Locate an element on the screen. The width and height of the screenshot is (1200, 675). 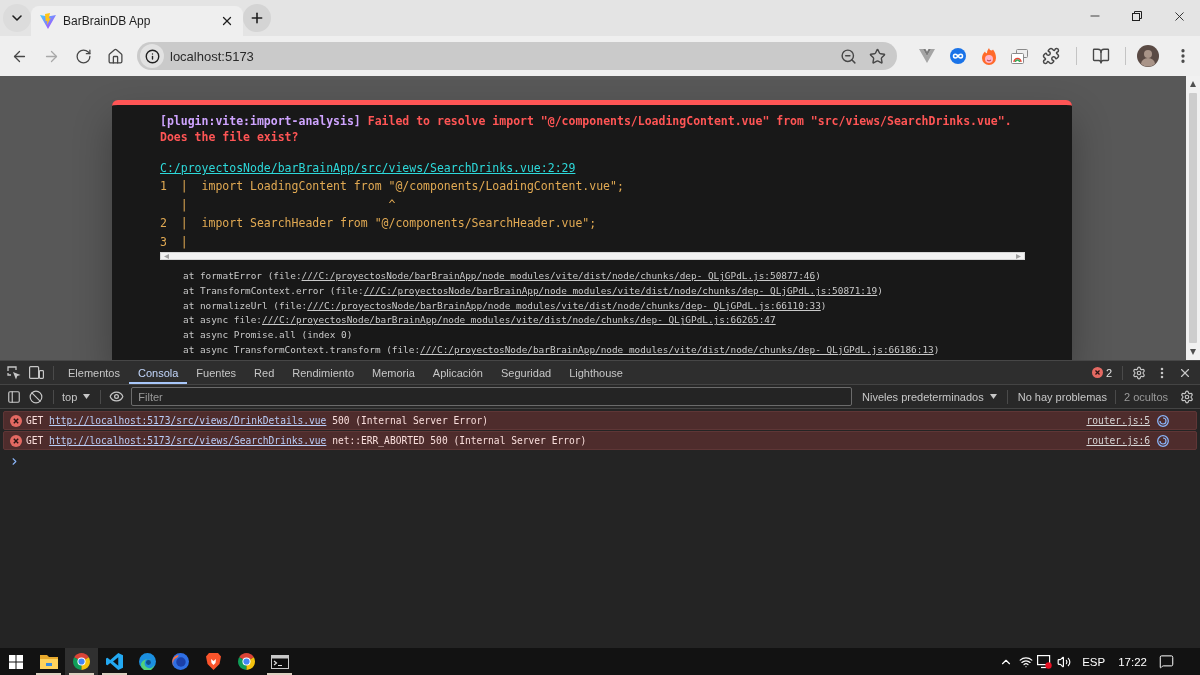
file-path-link: ///C:/proyectosNode/barBrainApp/node_modules/vite/dist/node/chunks/dep-_QLjGPdL.js:50877:46 is located at coordinates (558, 275).